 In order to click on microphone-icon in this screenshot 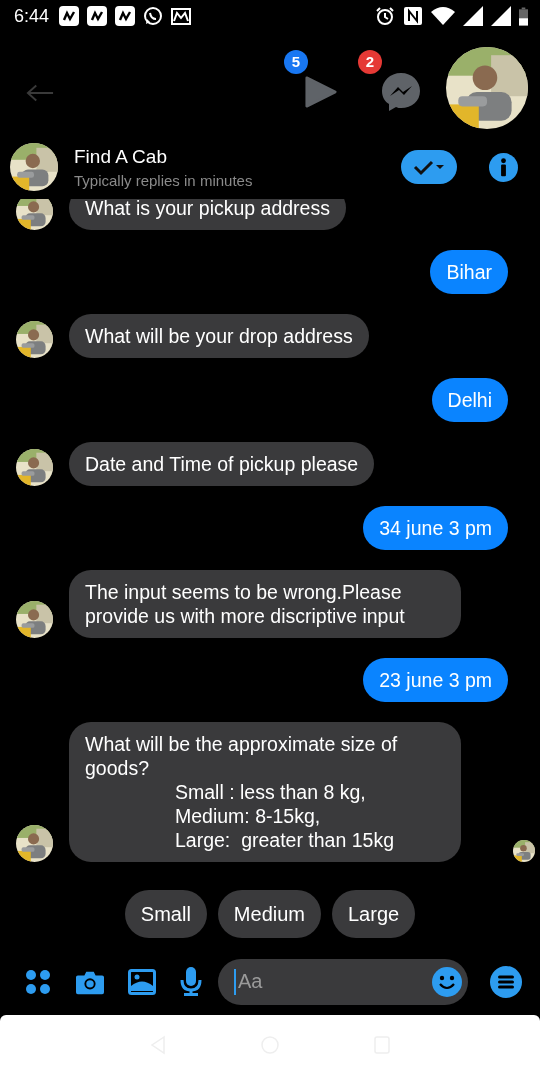, I will do `click(191, 981)`.